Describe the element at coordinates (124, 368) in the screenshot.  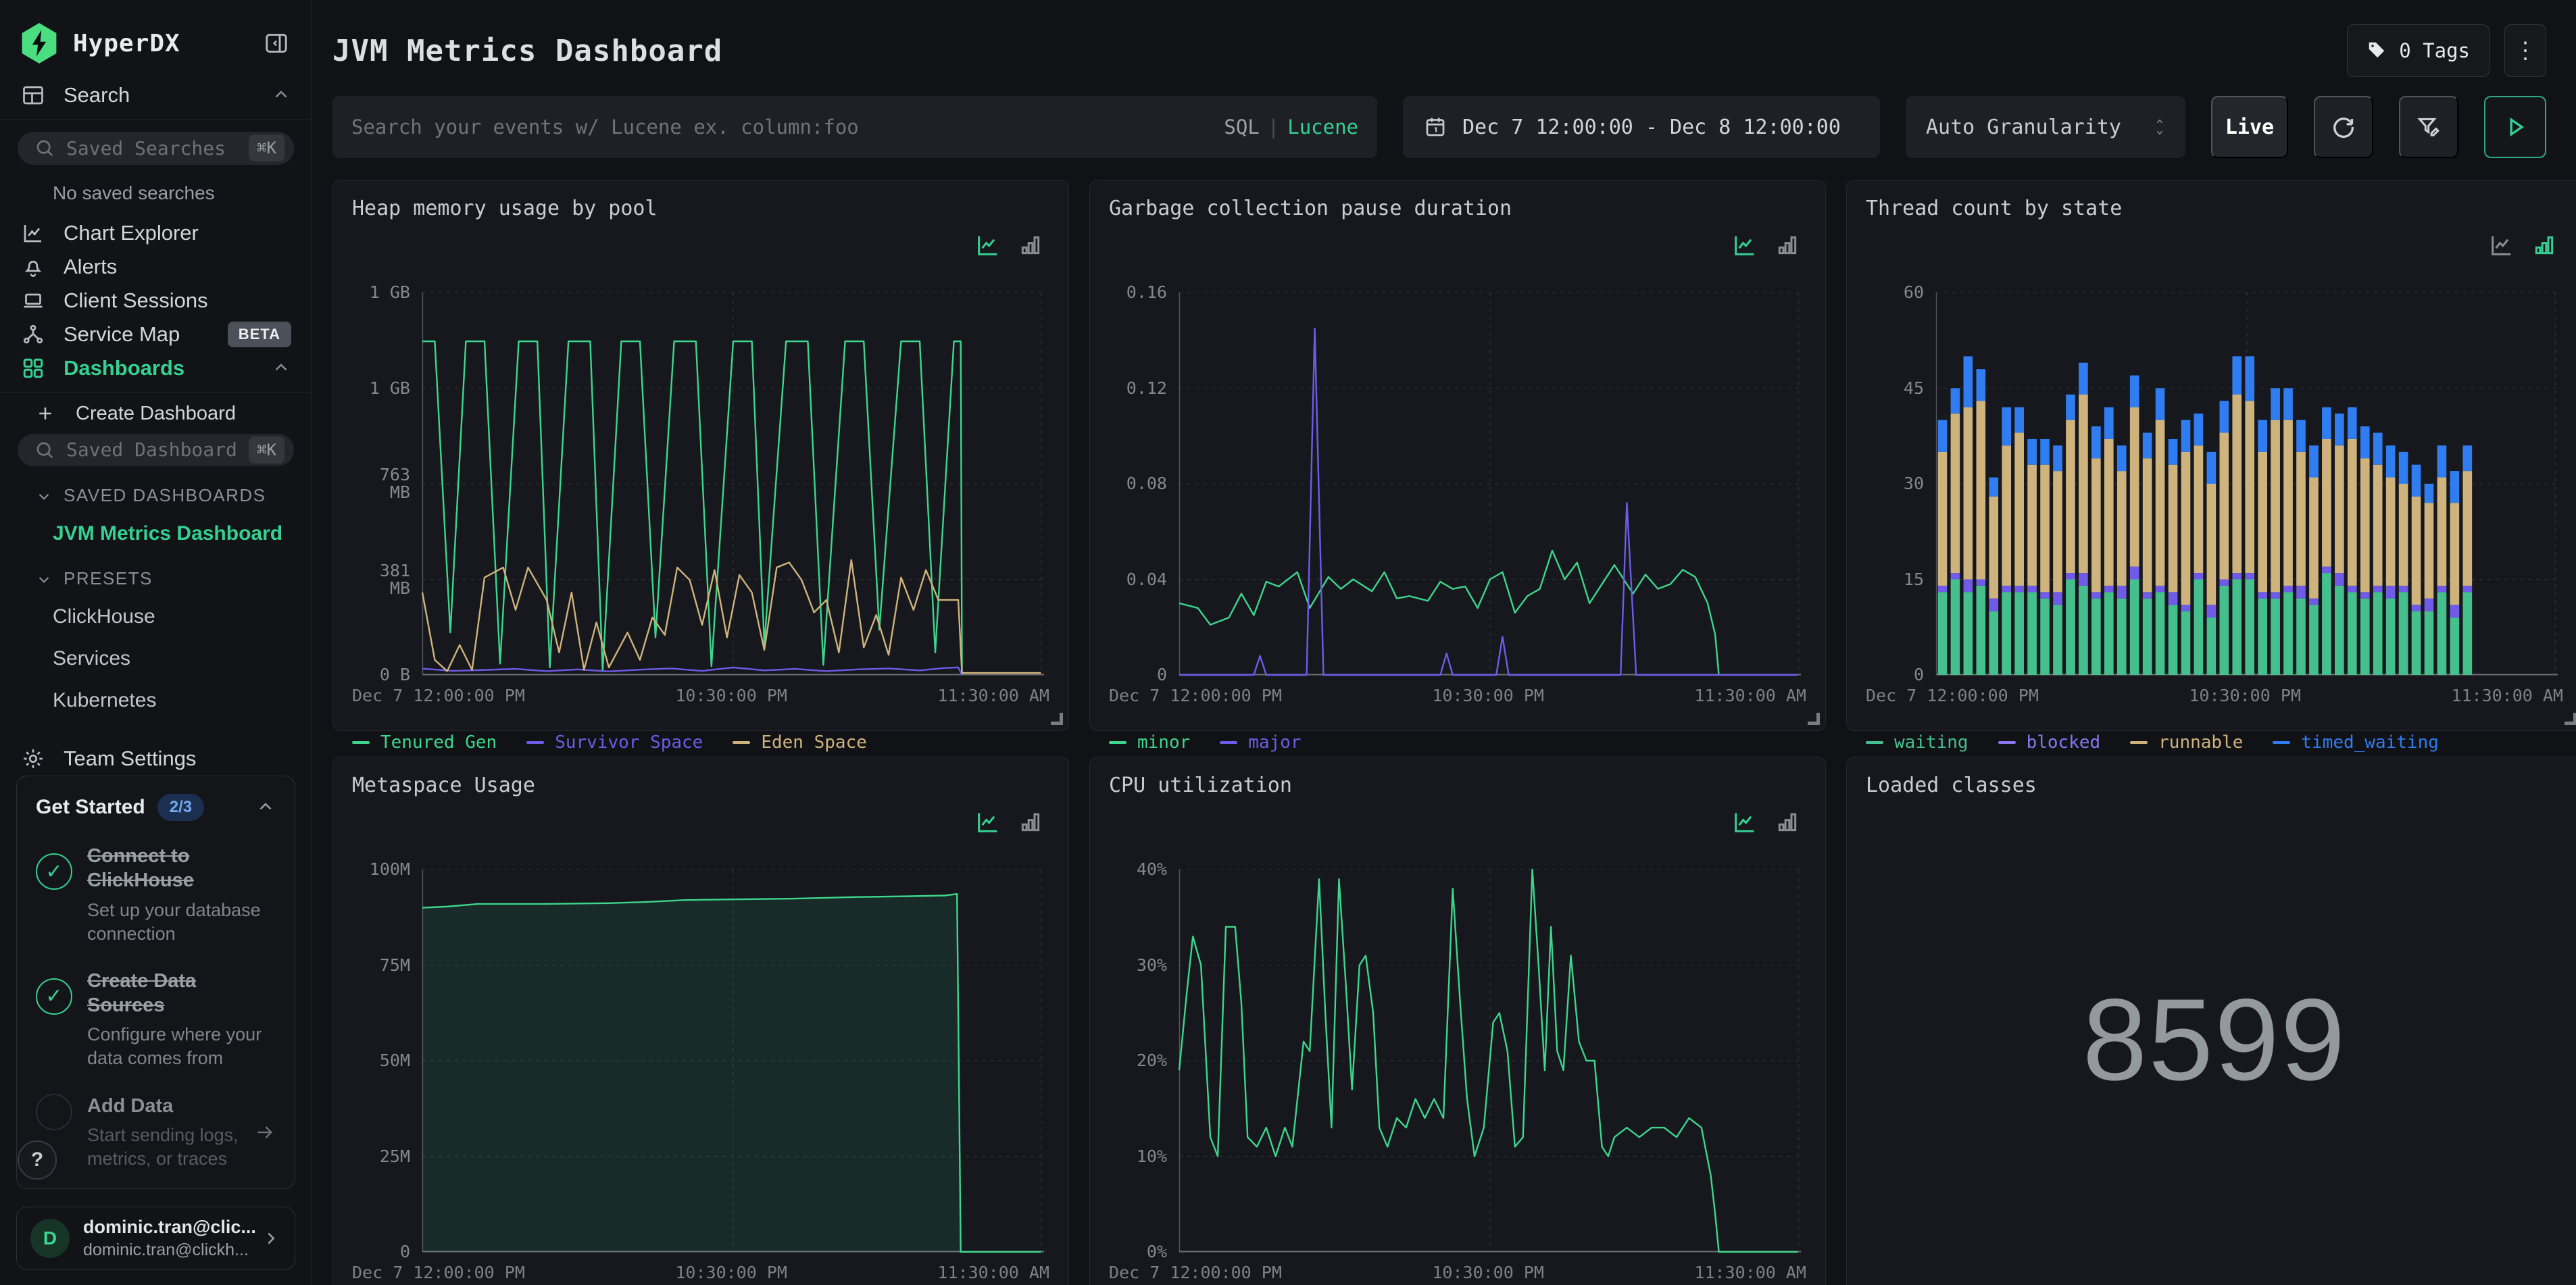
I see `sidebar-item-label: Dashboards` at that location.